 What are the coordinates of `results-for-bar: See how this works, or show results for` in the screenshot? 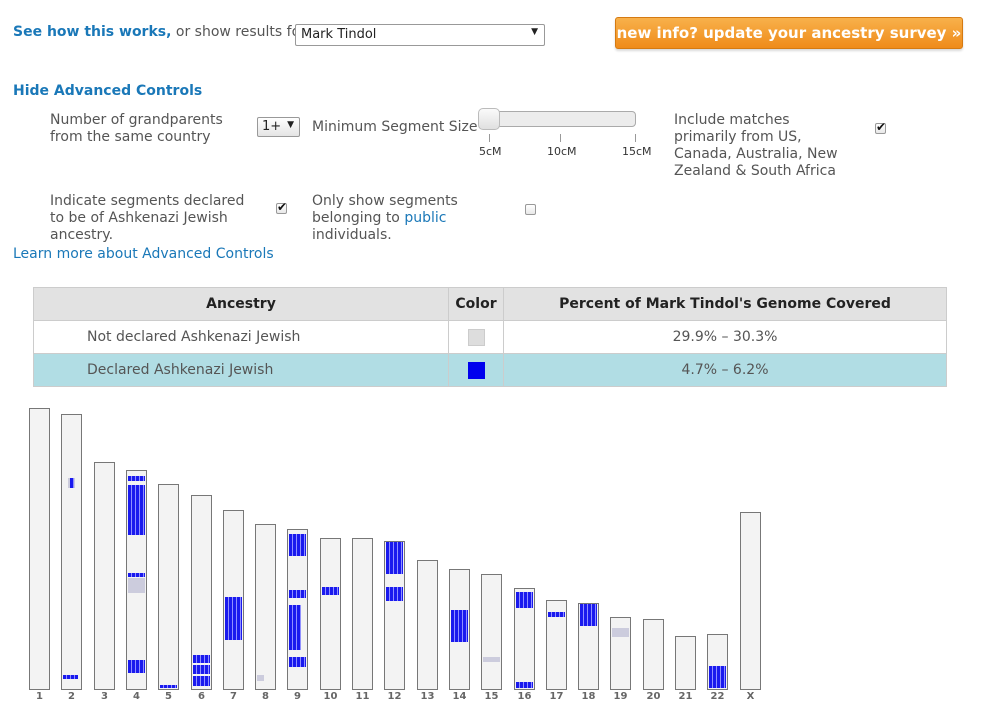 It's located at (159, 32).